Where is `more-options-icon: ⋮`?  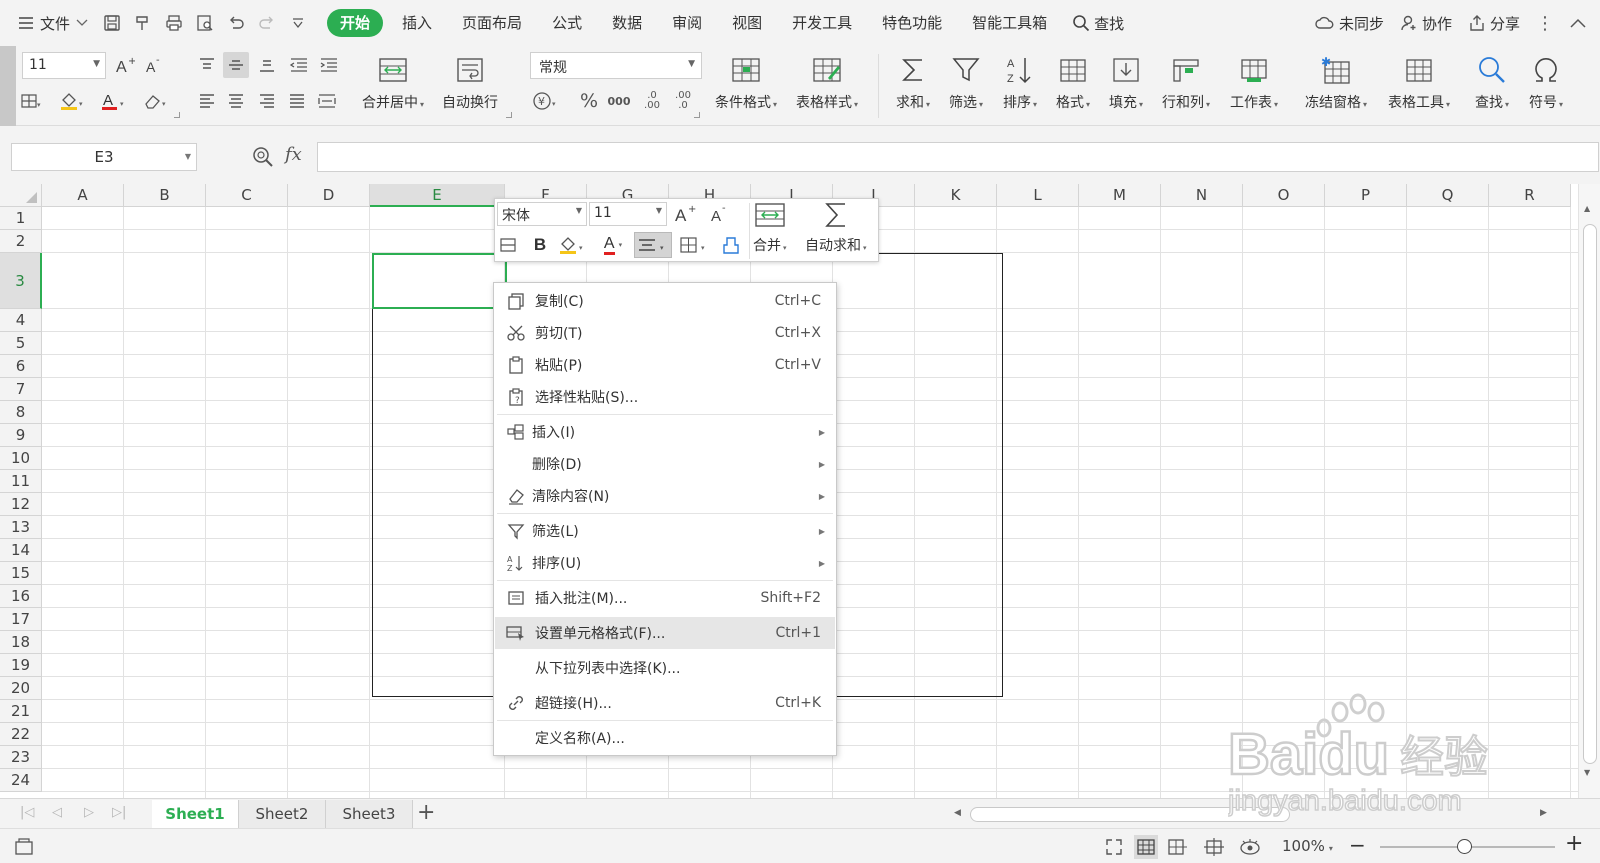 more-options-icon: ⋮ is located at coordinates (1545, 23).